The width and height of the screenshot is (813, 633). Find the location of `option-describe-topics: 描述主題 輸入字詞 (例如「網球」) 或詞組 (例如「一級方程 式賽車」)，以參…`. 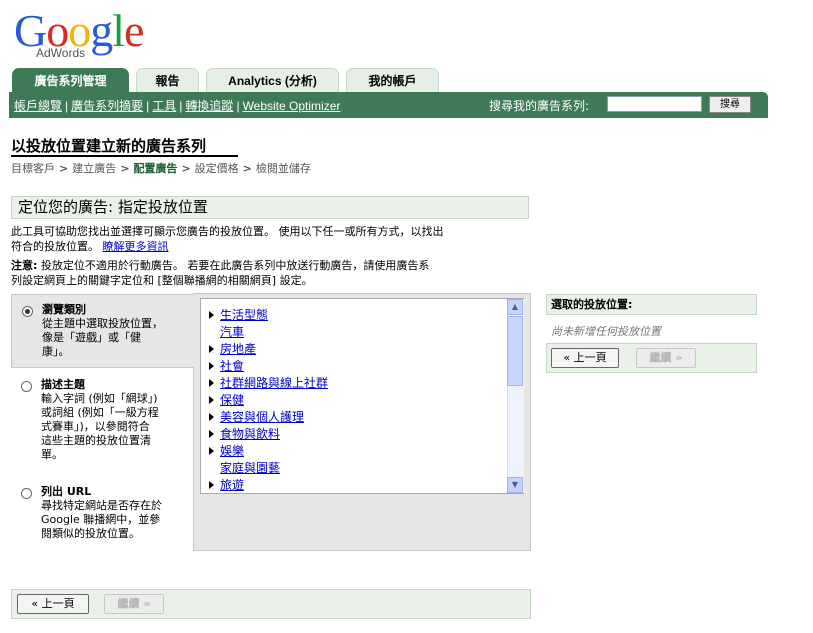

option-describe-topics: 描述主題 輸入字詞 (例如「網球」) 或詞組 (例如「一級方程 式賽車」)，以參… is located at coordinates (102, 428).